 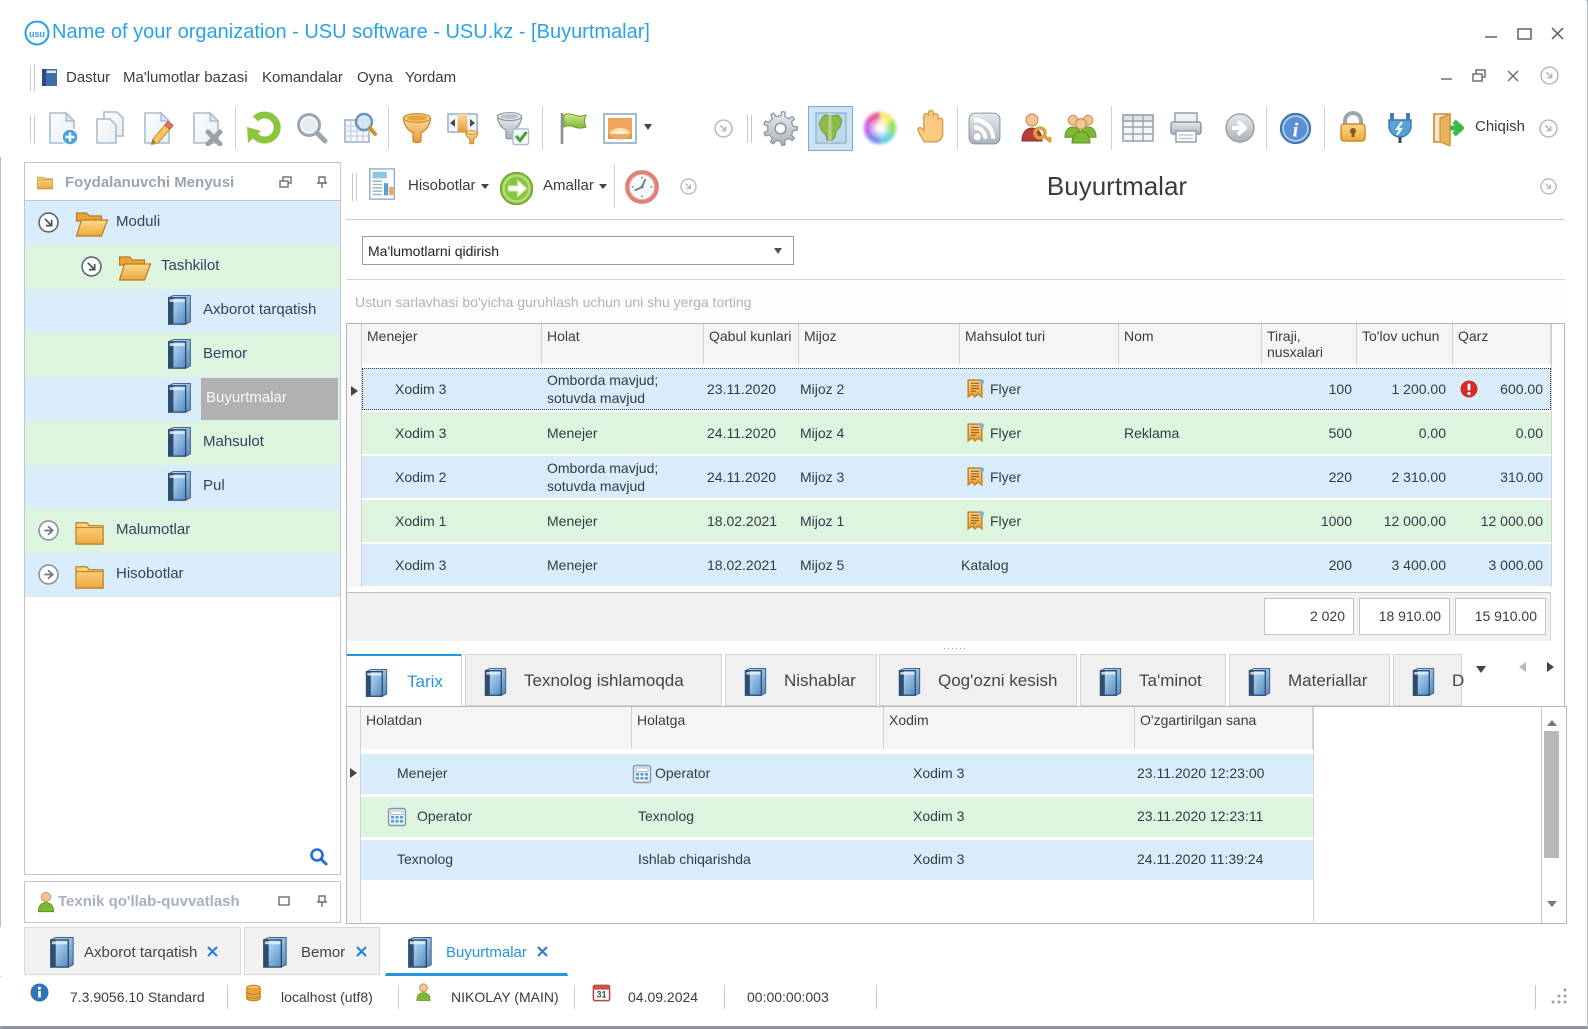 I want to click on svg-text: usu, so click(x=37, y=34).